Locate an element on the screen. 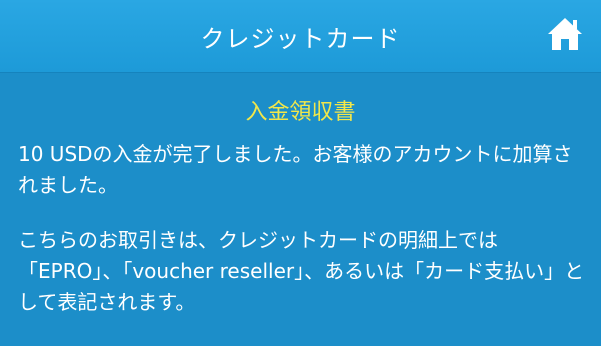 The image size is (601, 346). home-icon is located at coordinates (565, 34).